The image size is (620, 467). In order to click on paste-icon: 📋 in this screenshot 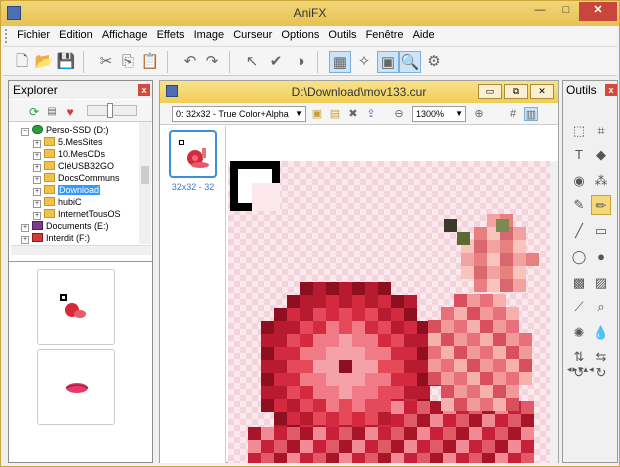, I will do `click(150, 62)`.